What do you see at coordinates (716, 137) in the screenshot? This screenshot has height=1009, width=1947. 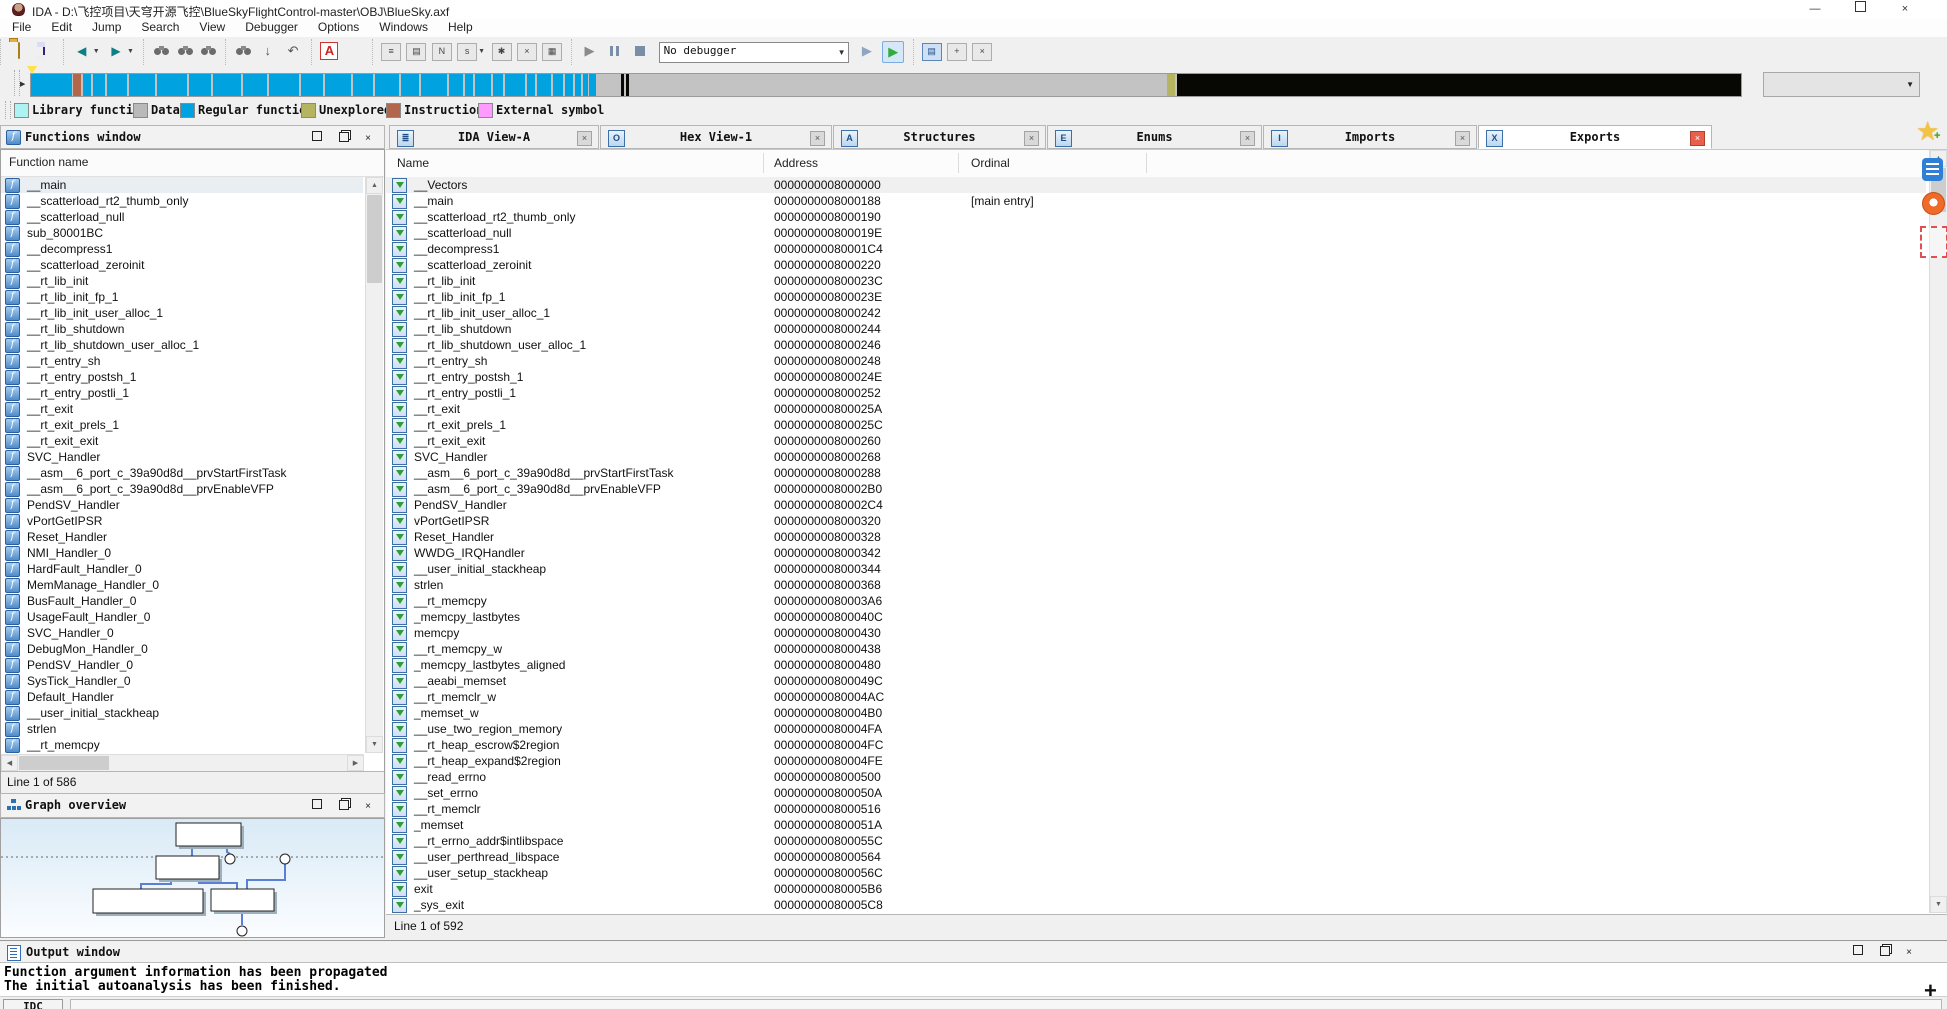 I see `tab-hex-view-1: O Hex View-1 ×` at bounding box center [716, 137].